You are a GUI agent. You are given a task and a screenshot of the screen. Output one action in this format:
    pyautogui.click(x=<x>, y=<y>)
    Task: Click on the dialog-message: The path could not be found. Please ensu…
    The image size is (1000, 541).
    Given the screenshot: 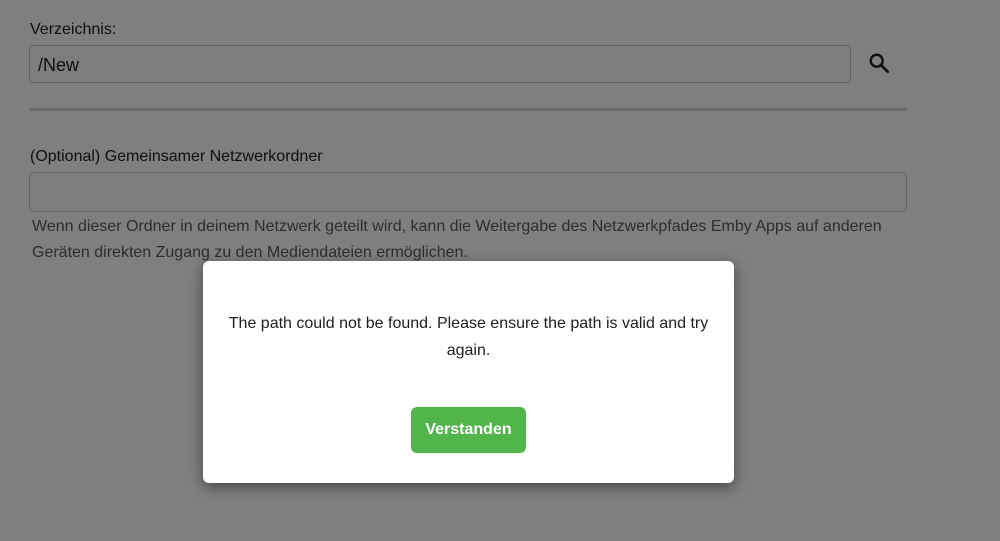 What is the action you would take?
    pyautogui.click(x=468, y=337)
    